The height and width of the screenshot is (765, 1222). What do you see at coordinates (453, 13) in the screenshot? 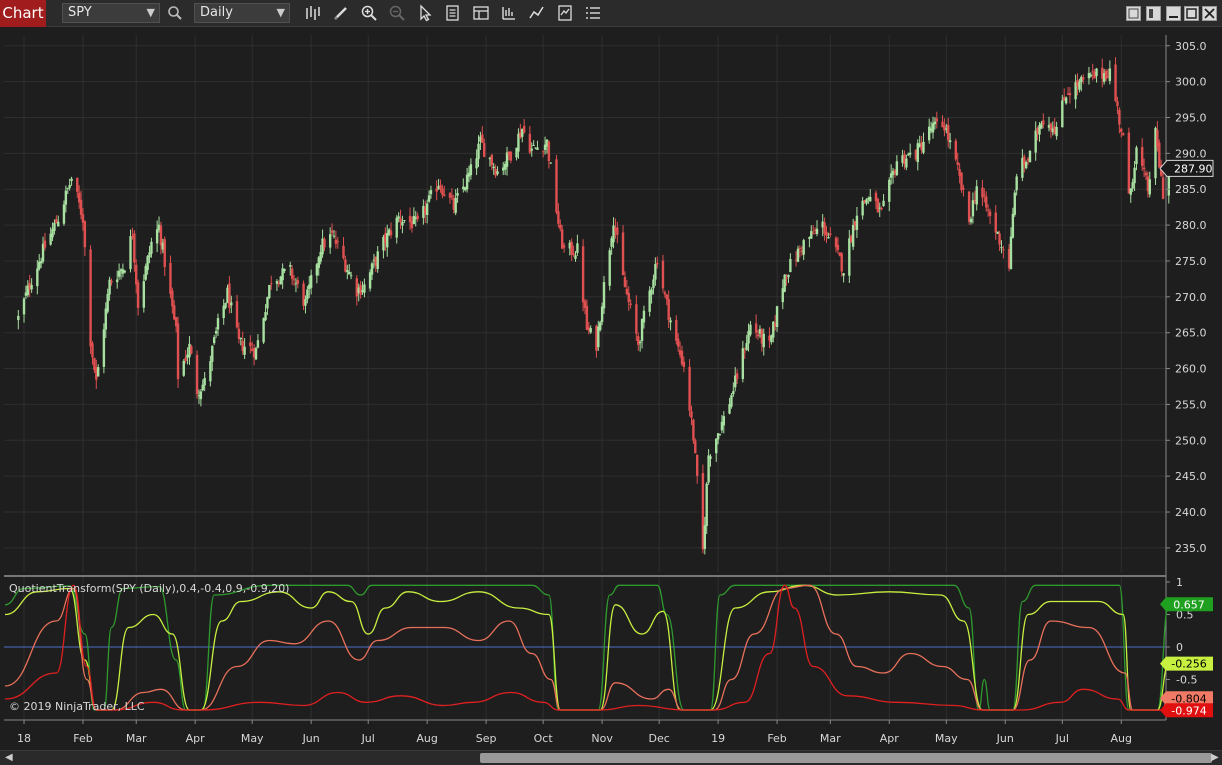
I see `data-box-icon` at bounding box center [453, 13].